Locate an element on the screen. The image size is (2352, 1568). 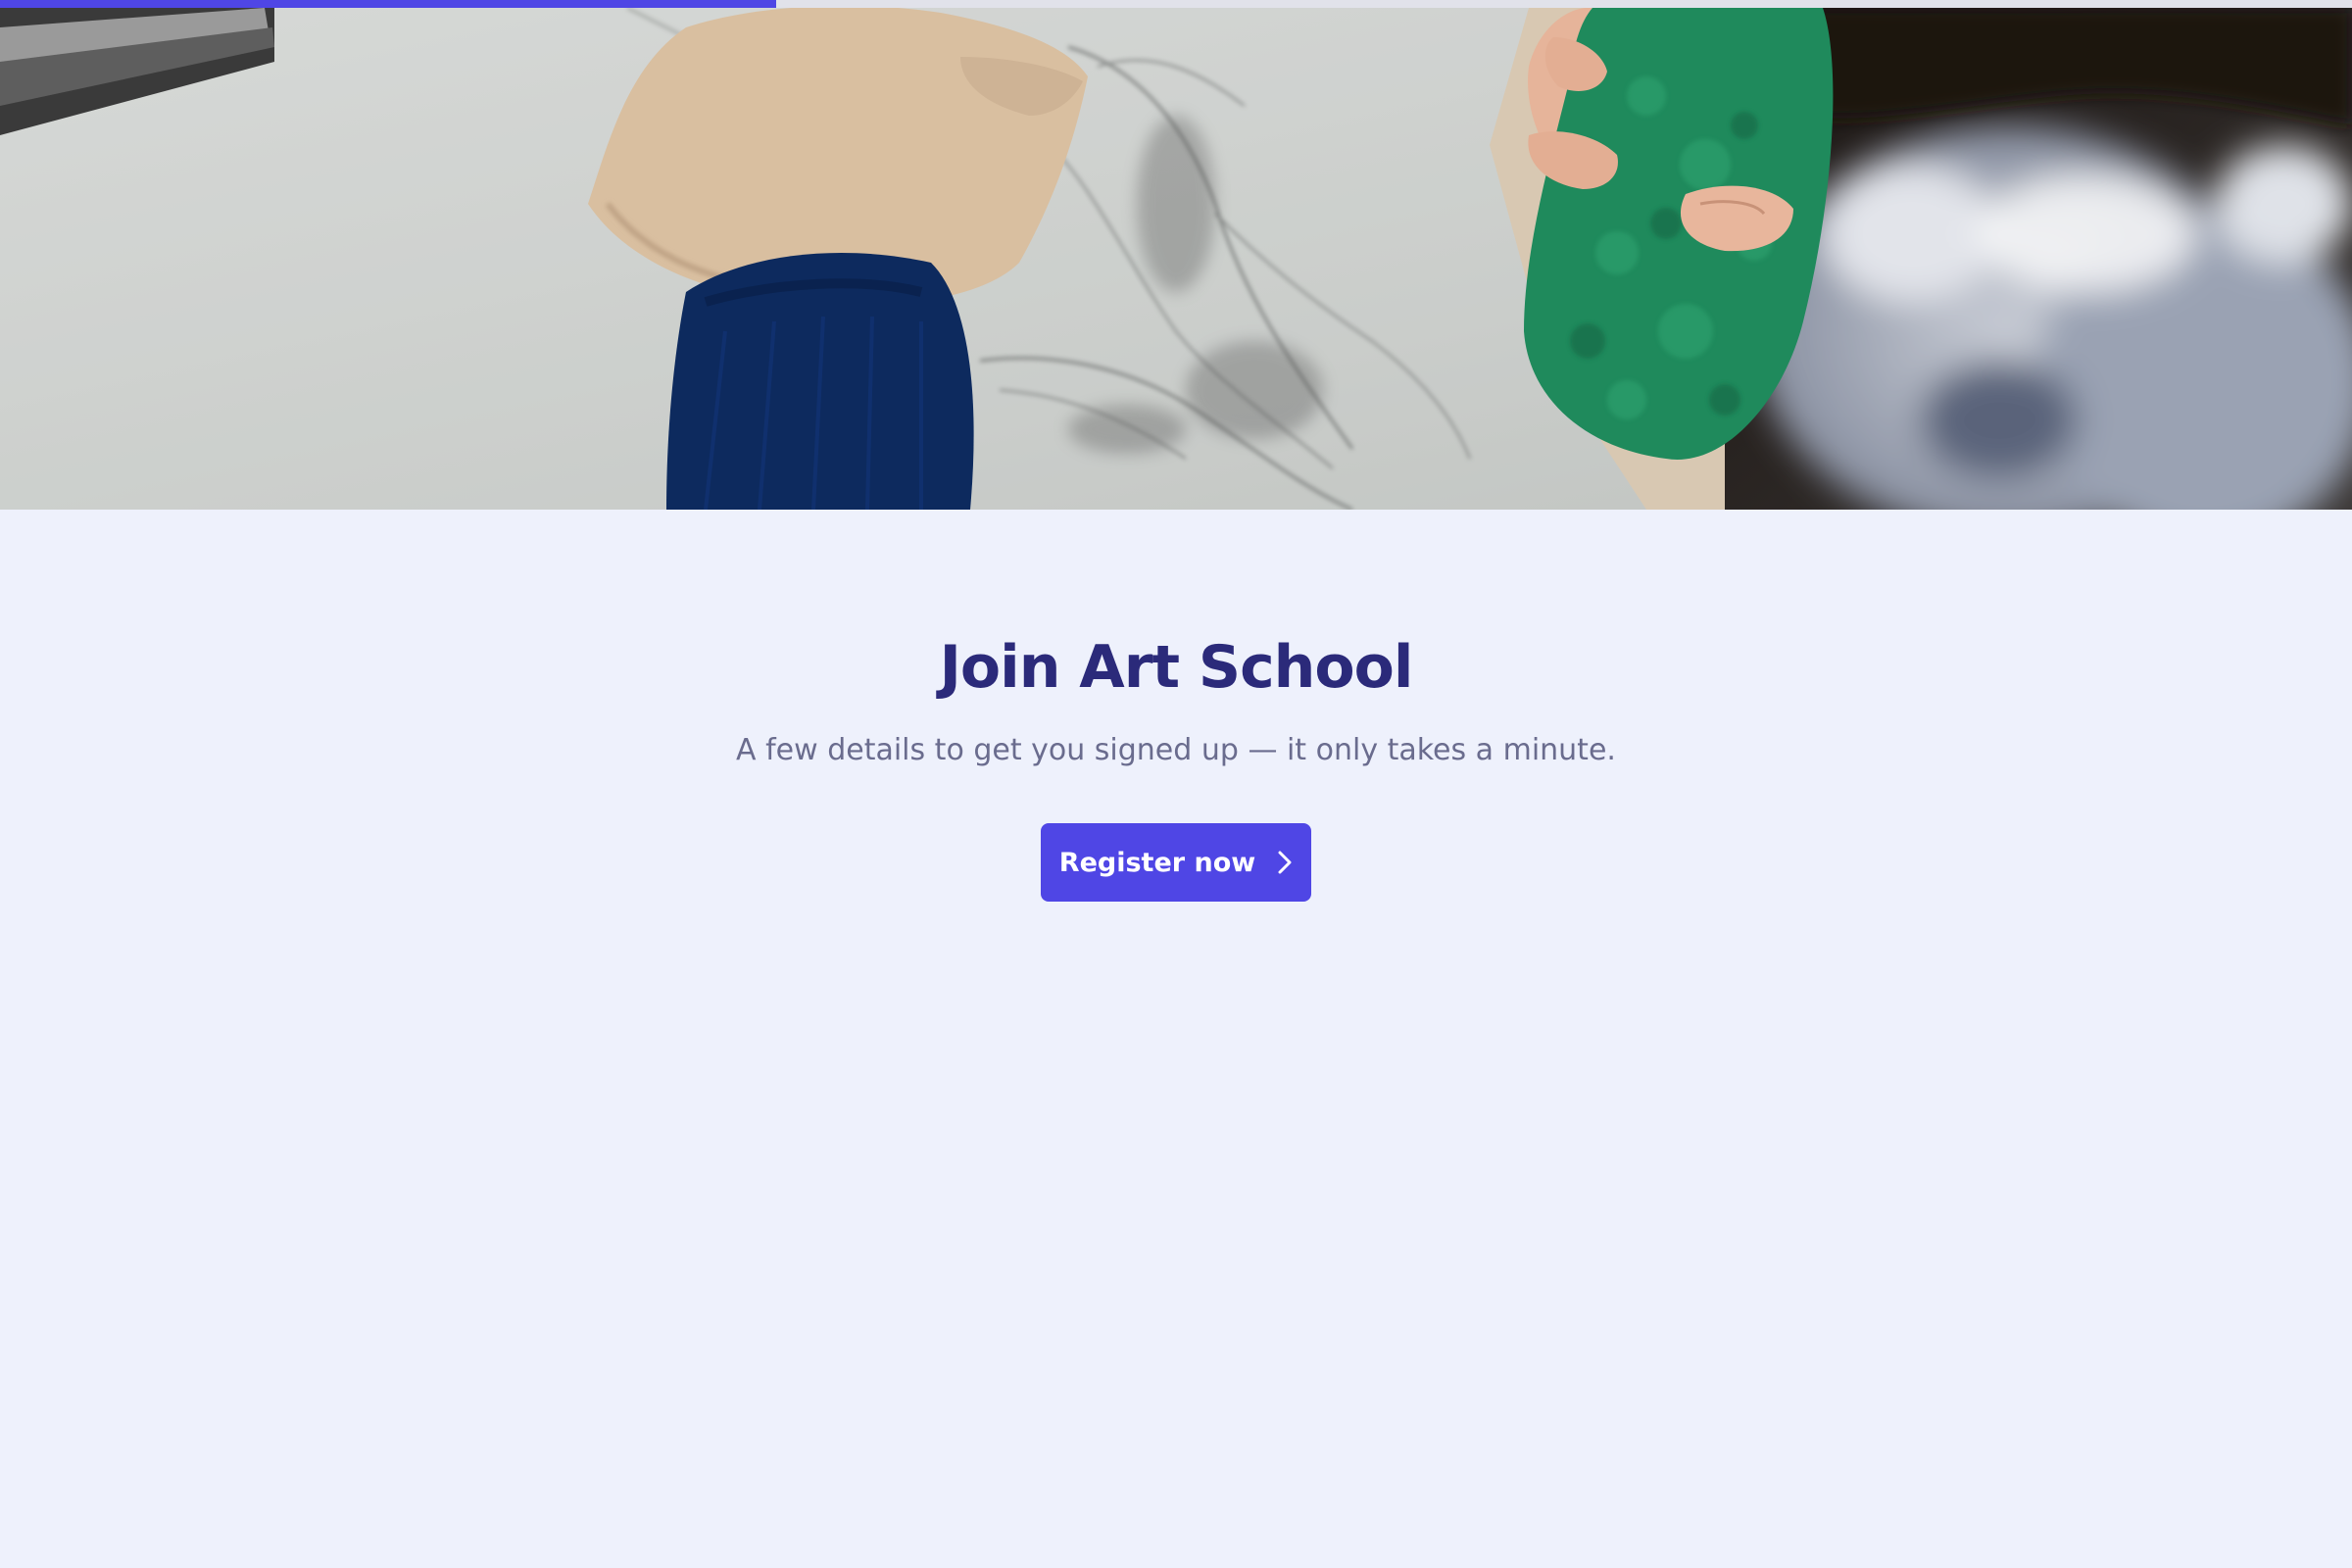
page-title: Join Art School is located at coordinates (1176, 667).